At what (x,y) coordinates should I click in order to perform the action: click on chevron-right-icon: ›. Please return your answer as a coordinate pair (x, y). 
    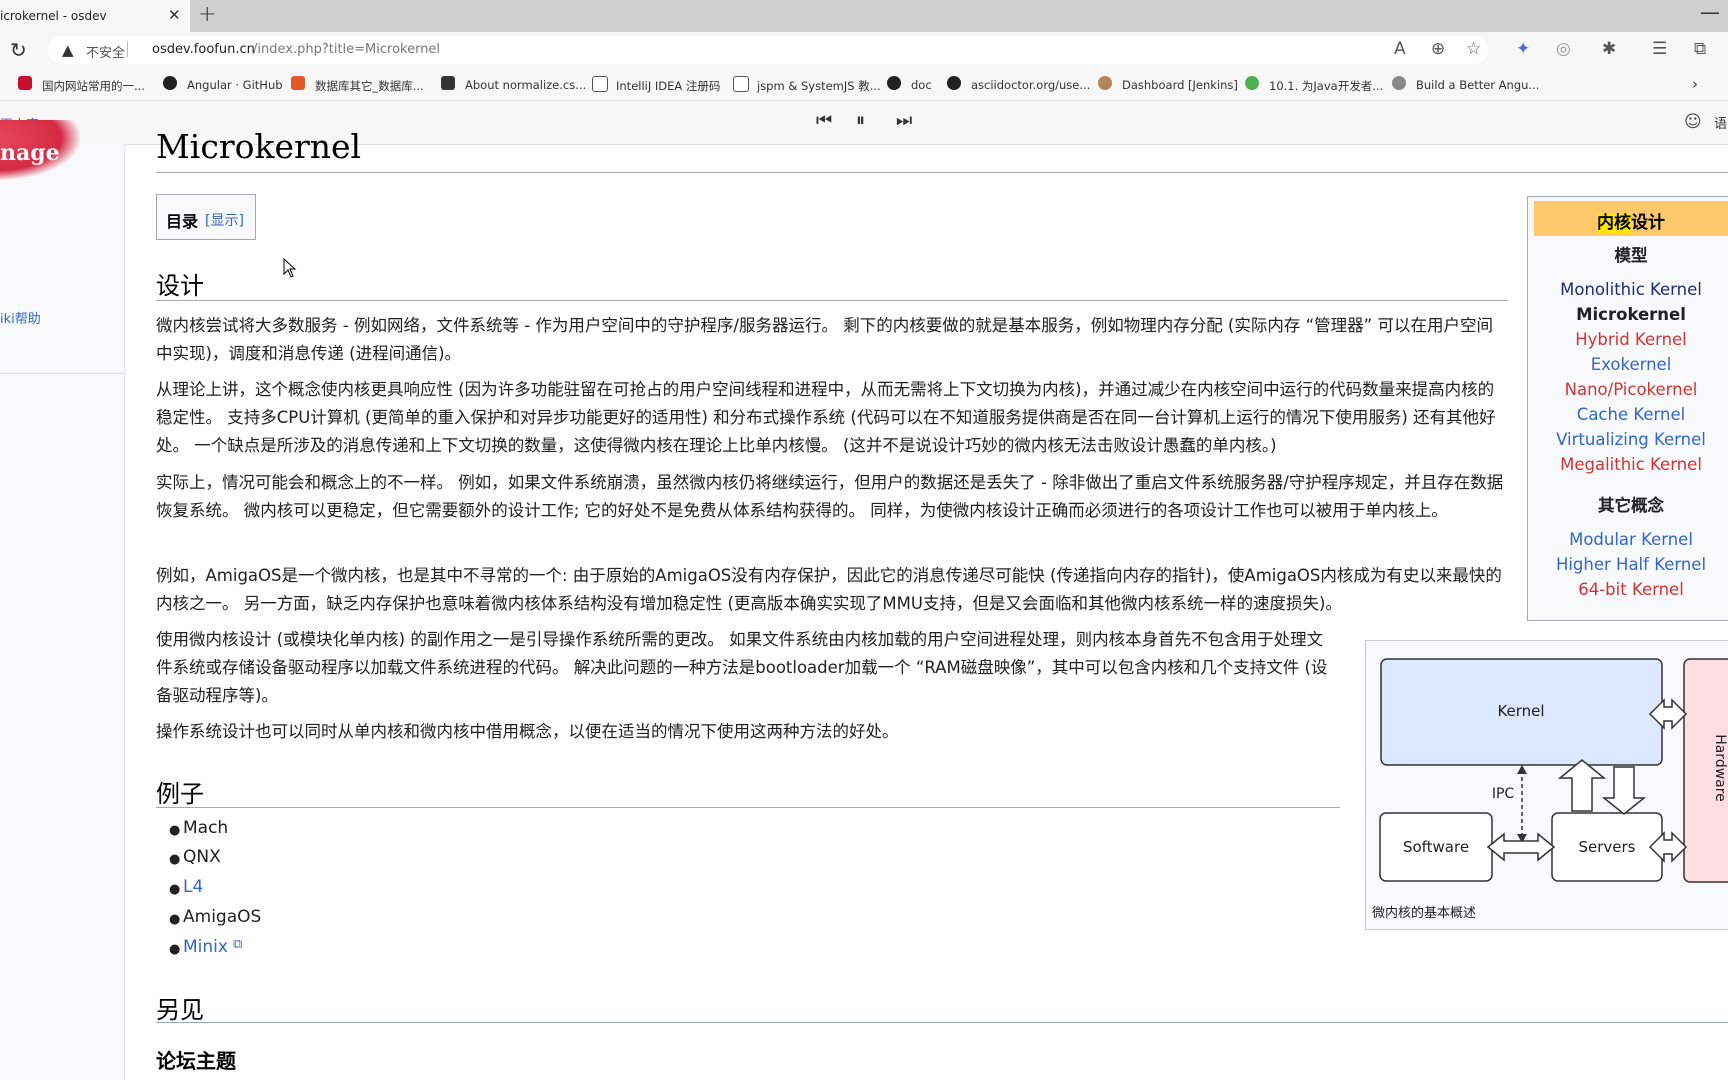
    Looking at the image, I should click on (1695, 84).